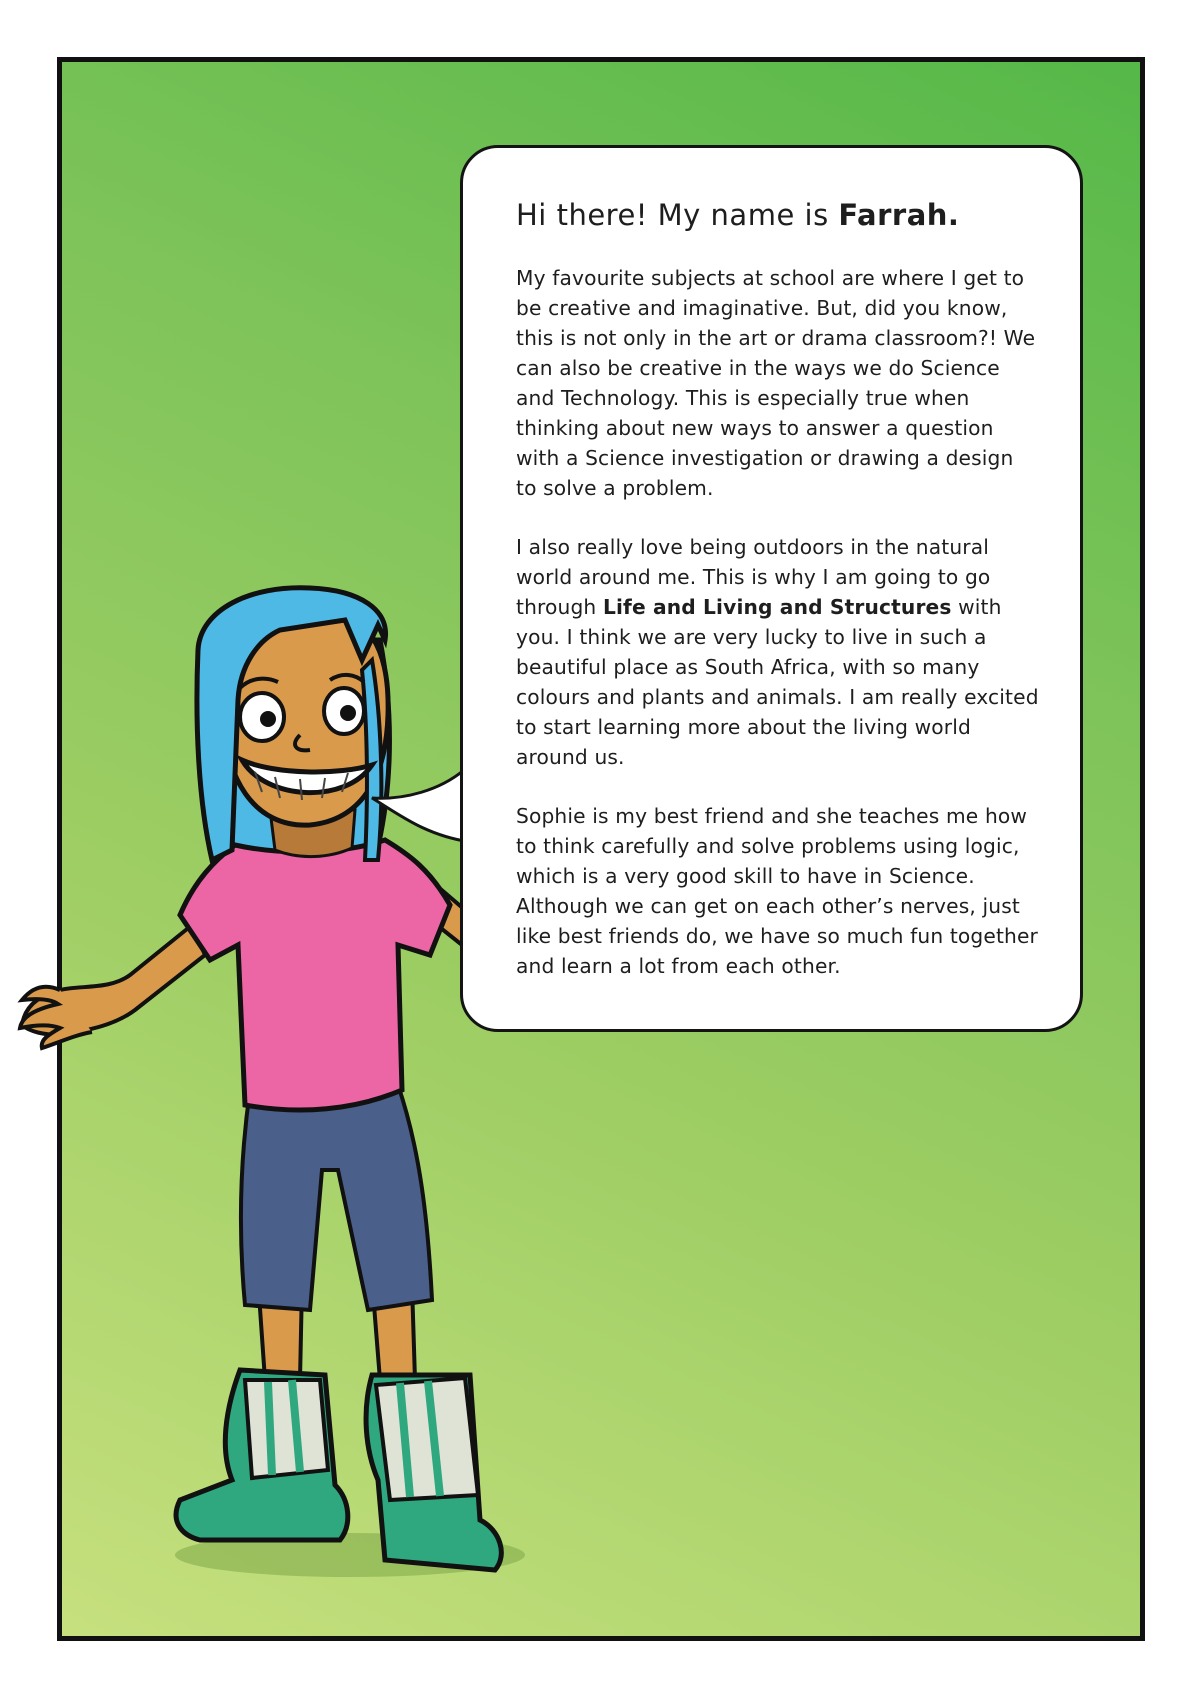  What do you see at coordinates (777, 606) in the screenshot?
I see `strand-names: Life and Living and Structures` at bounding box center [777, 606].